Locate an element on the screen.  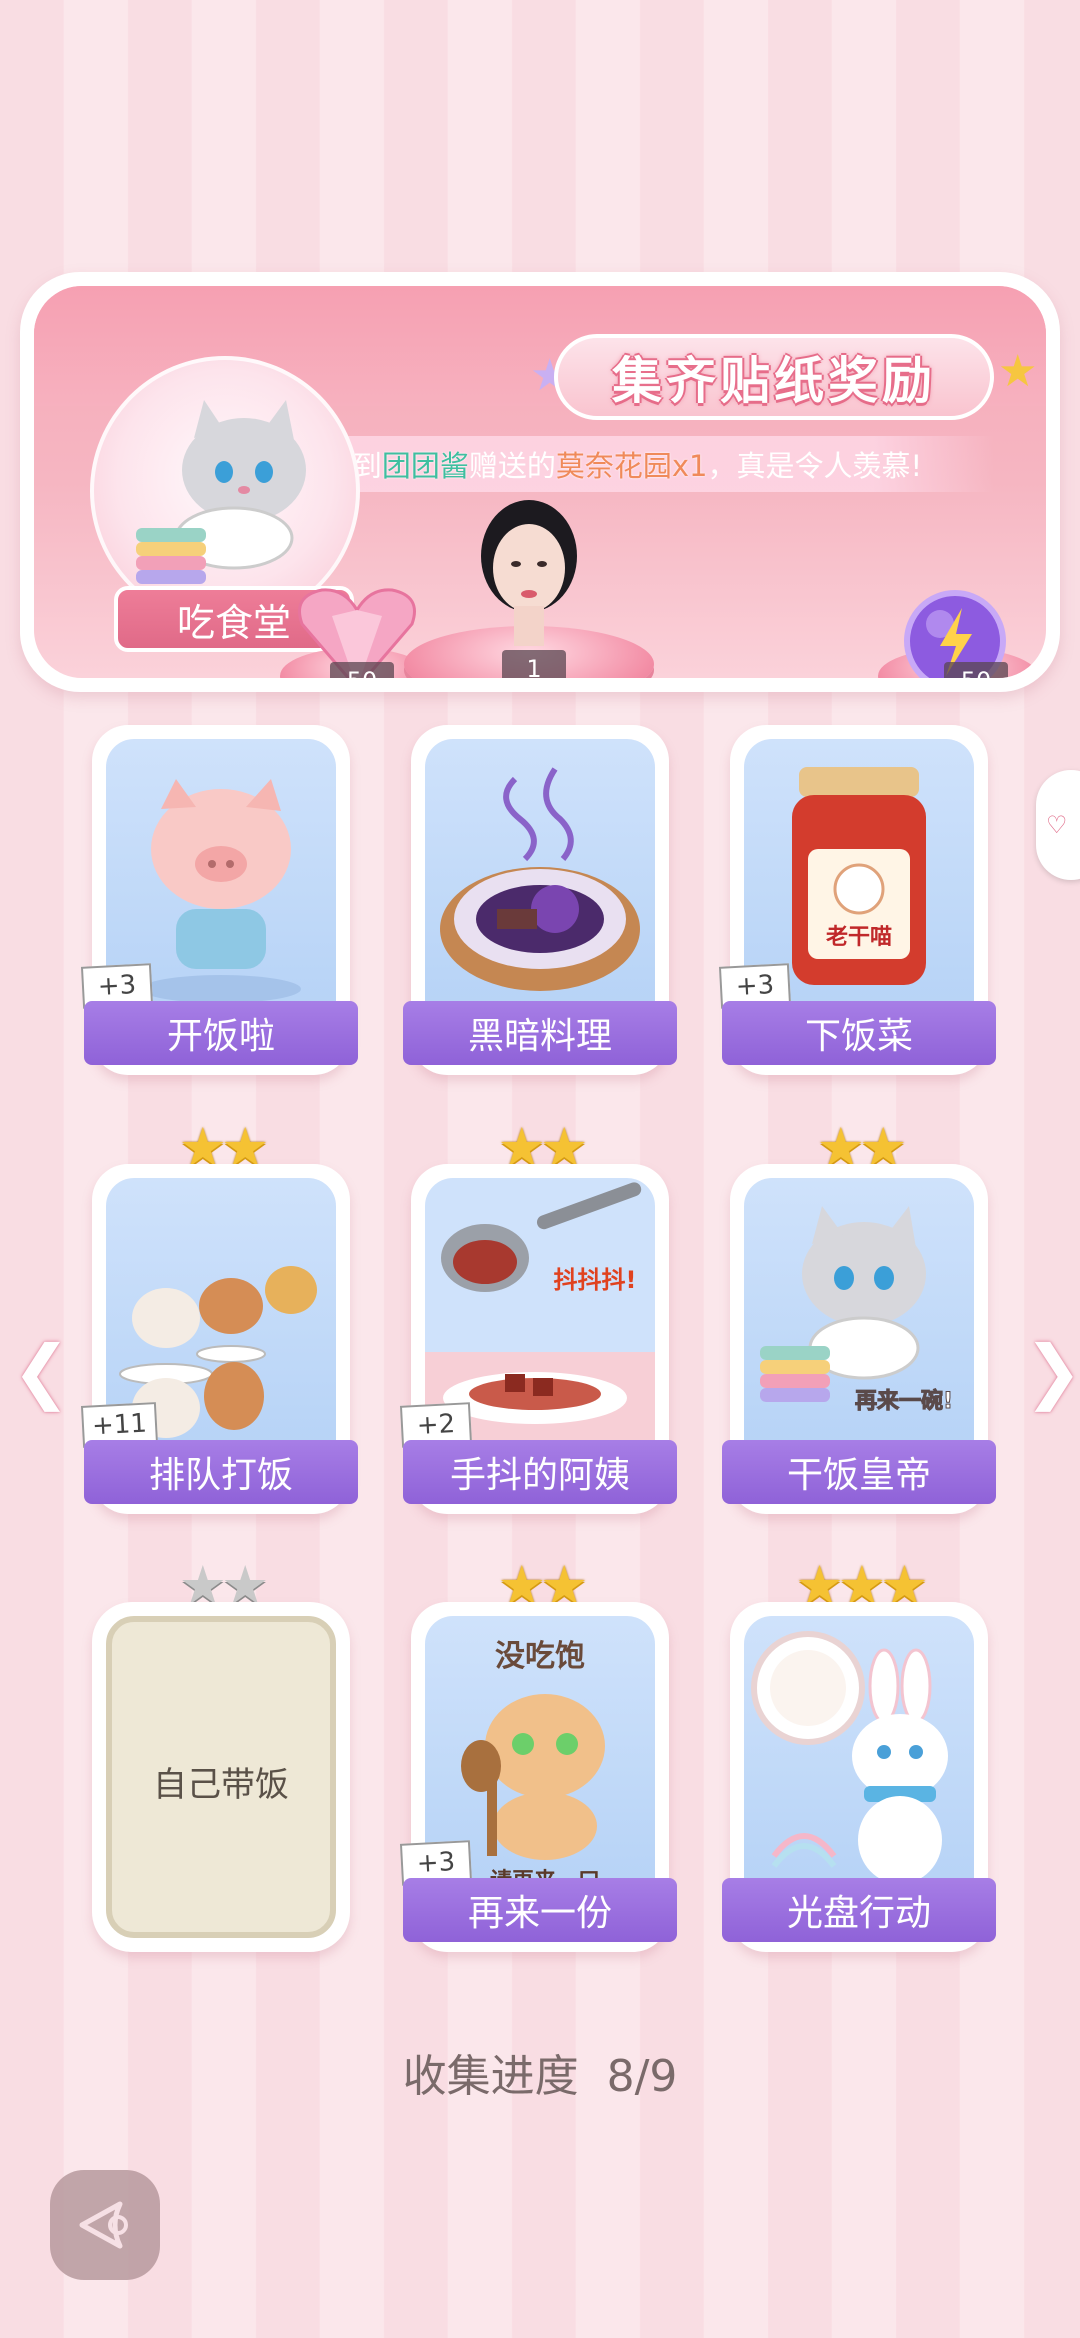
sticker-card: 老干喵 +3 下饭菜 is located at coordinates (857, 900).